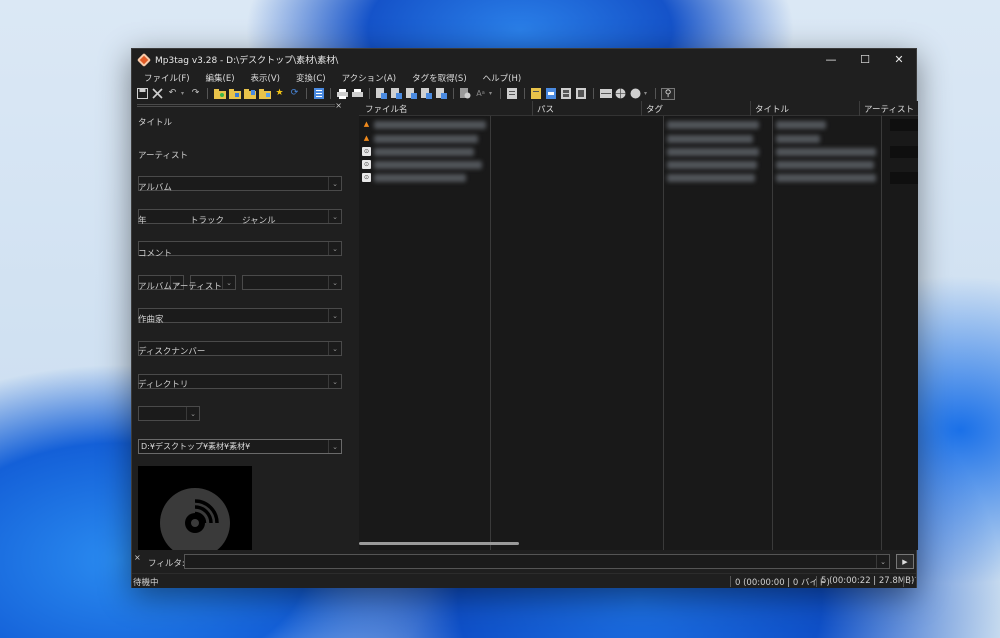  What do you see at coordinates (912, 581) in the screenshot?
I see `resize-grip-icon: ⋰` at bounding box center [912, 581].